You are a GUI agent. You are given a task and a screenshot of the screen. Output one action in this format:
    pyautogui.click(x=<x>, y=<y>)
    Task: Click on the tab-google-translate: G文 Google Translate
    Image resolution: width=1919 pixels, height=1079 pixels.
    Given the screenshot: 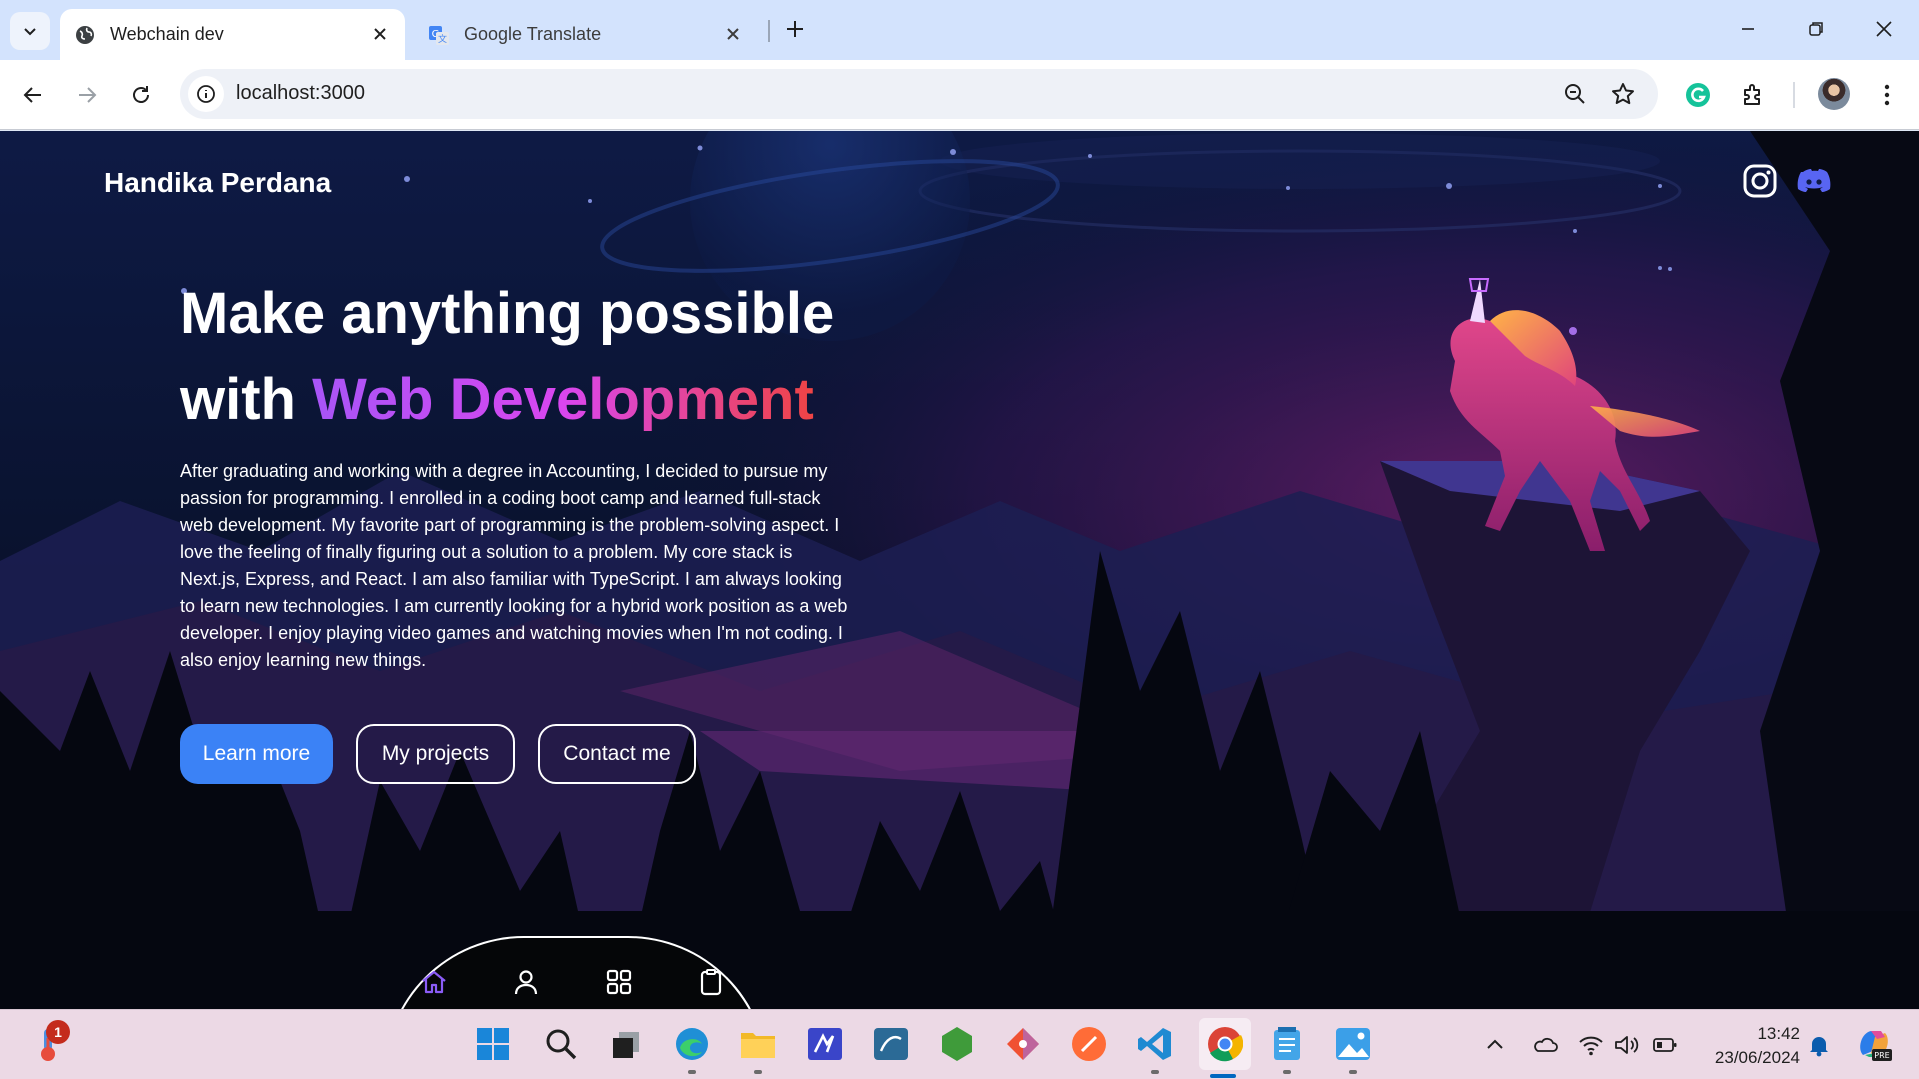 What is the action you would take?
    pyautogui.click(x=588, y=34)
    